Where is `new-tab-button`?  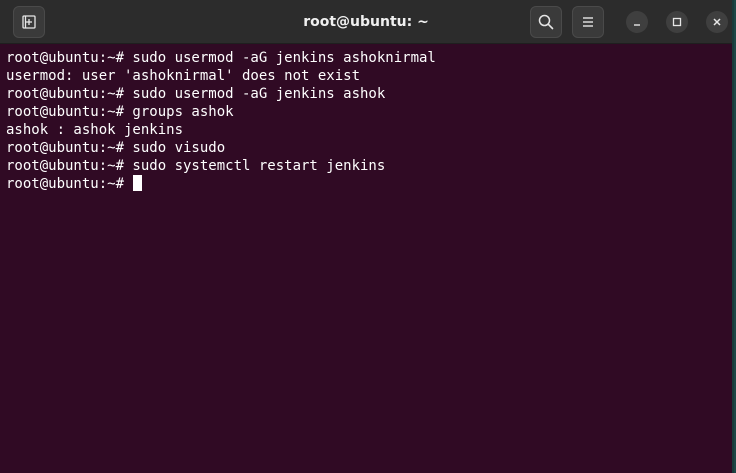 new-tab-button is located at coordinates (29, 22).